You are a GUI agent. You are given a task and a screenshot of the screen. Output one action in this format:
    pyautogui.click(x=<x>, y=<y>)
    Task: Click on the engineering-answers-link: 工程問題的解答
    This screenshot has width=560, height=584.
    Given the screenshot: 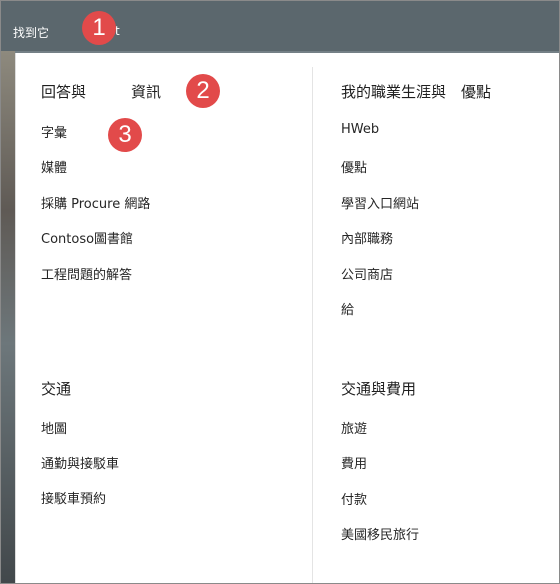 What is the action you would take?
    pyautogui.click(x=86, y=273)
    